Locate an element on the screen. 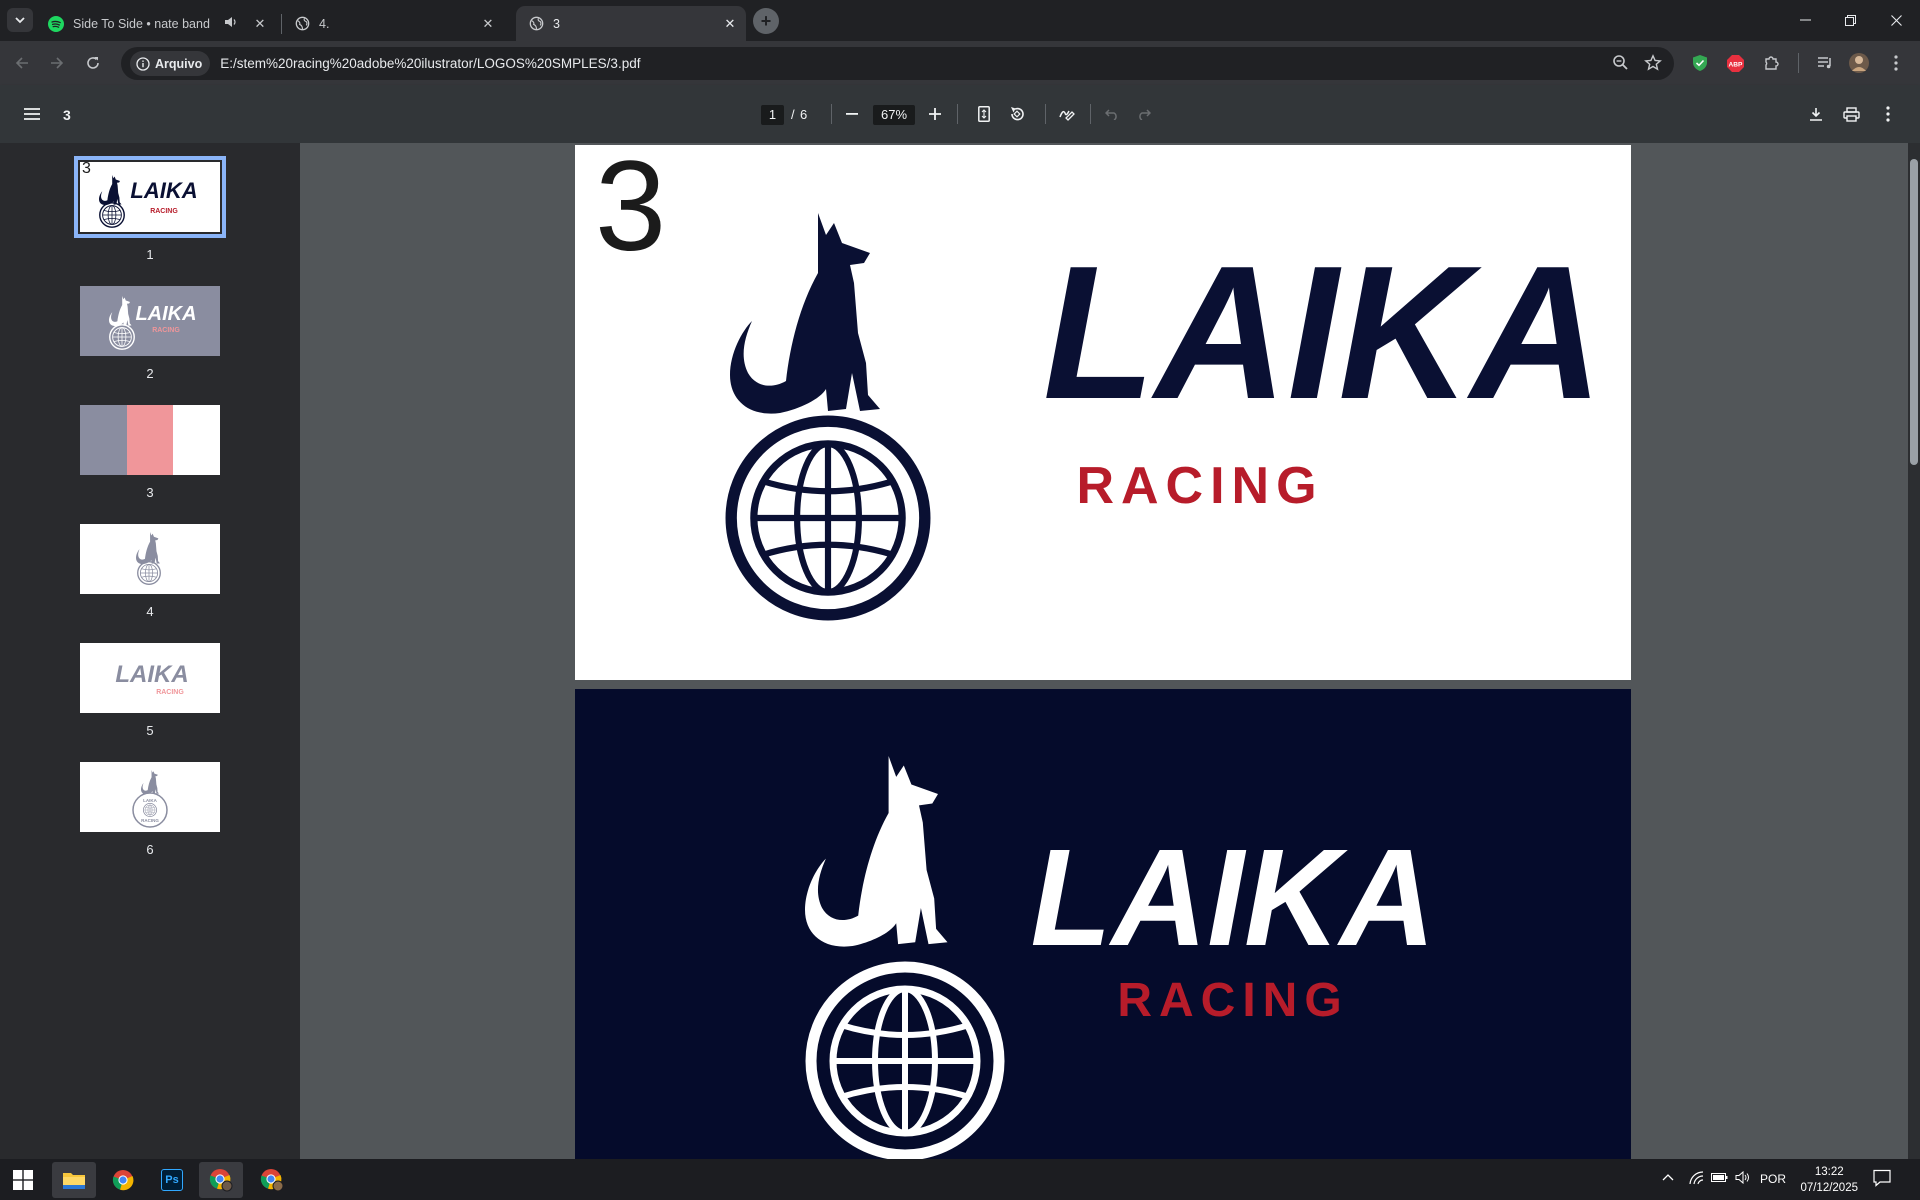 The height and width of the screenshot is (1200, 1920). volume-icon is located at coordinates (1743, 1178).